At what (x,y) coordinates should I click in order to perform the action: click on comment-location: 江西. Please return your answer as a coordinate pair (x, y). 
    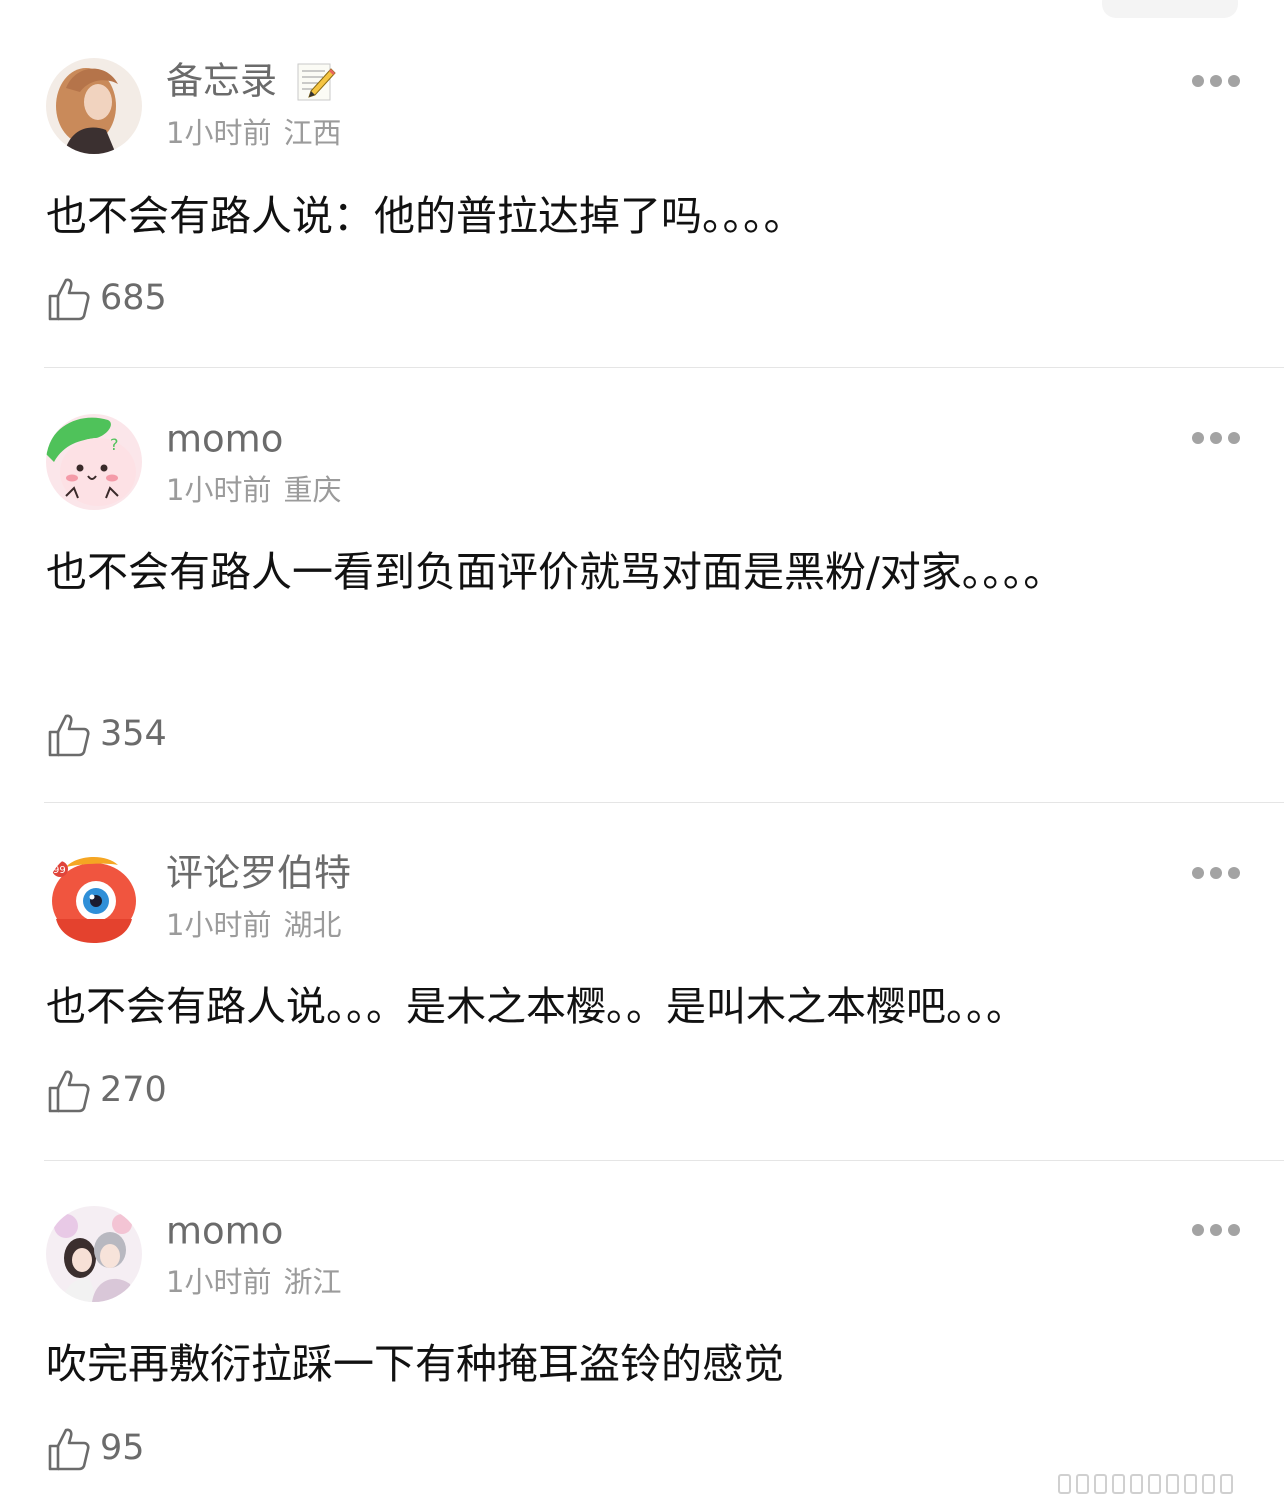
    Looking at the image, I should click on (312, 133).